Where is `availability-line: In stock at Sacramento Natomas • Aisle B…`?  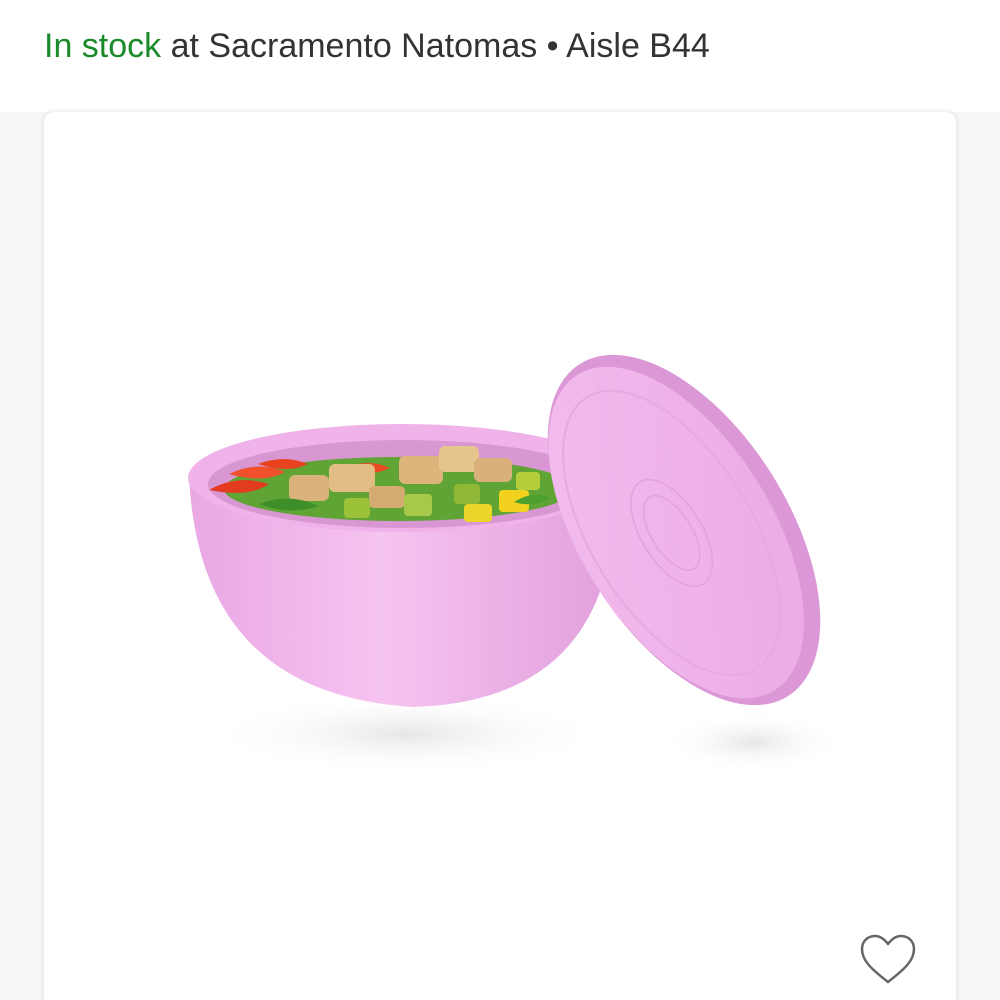
availability-line: In stock at Sacramento Natomas • Aisle B… is located at coordinates (377, 46).